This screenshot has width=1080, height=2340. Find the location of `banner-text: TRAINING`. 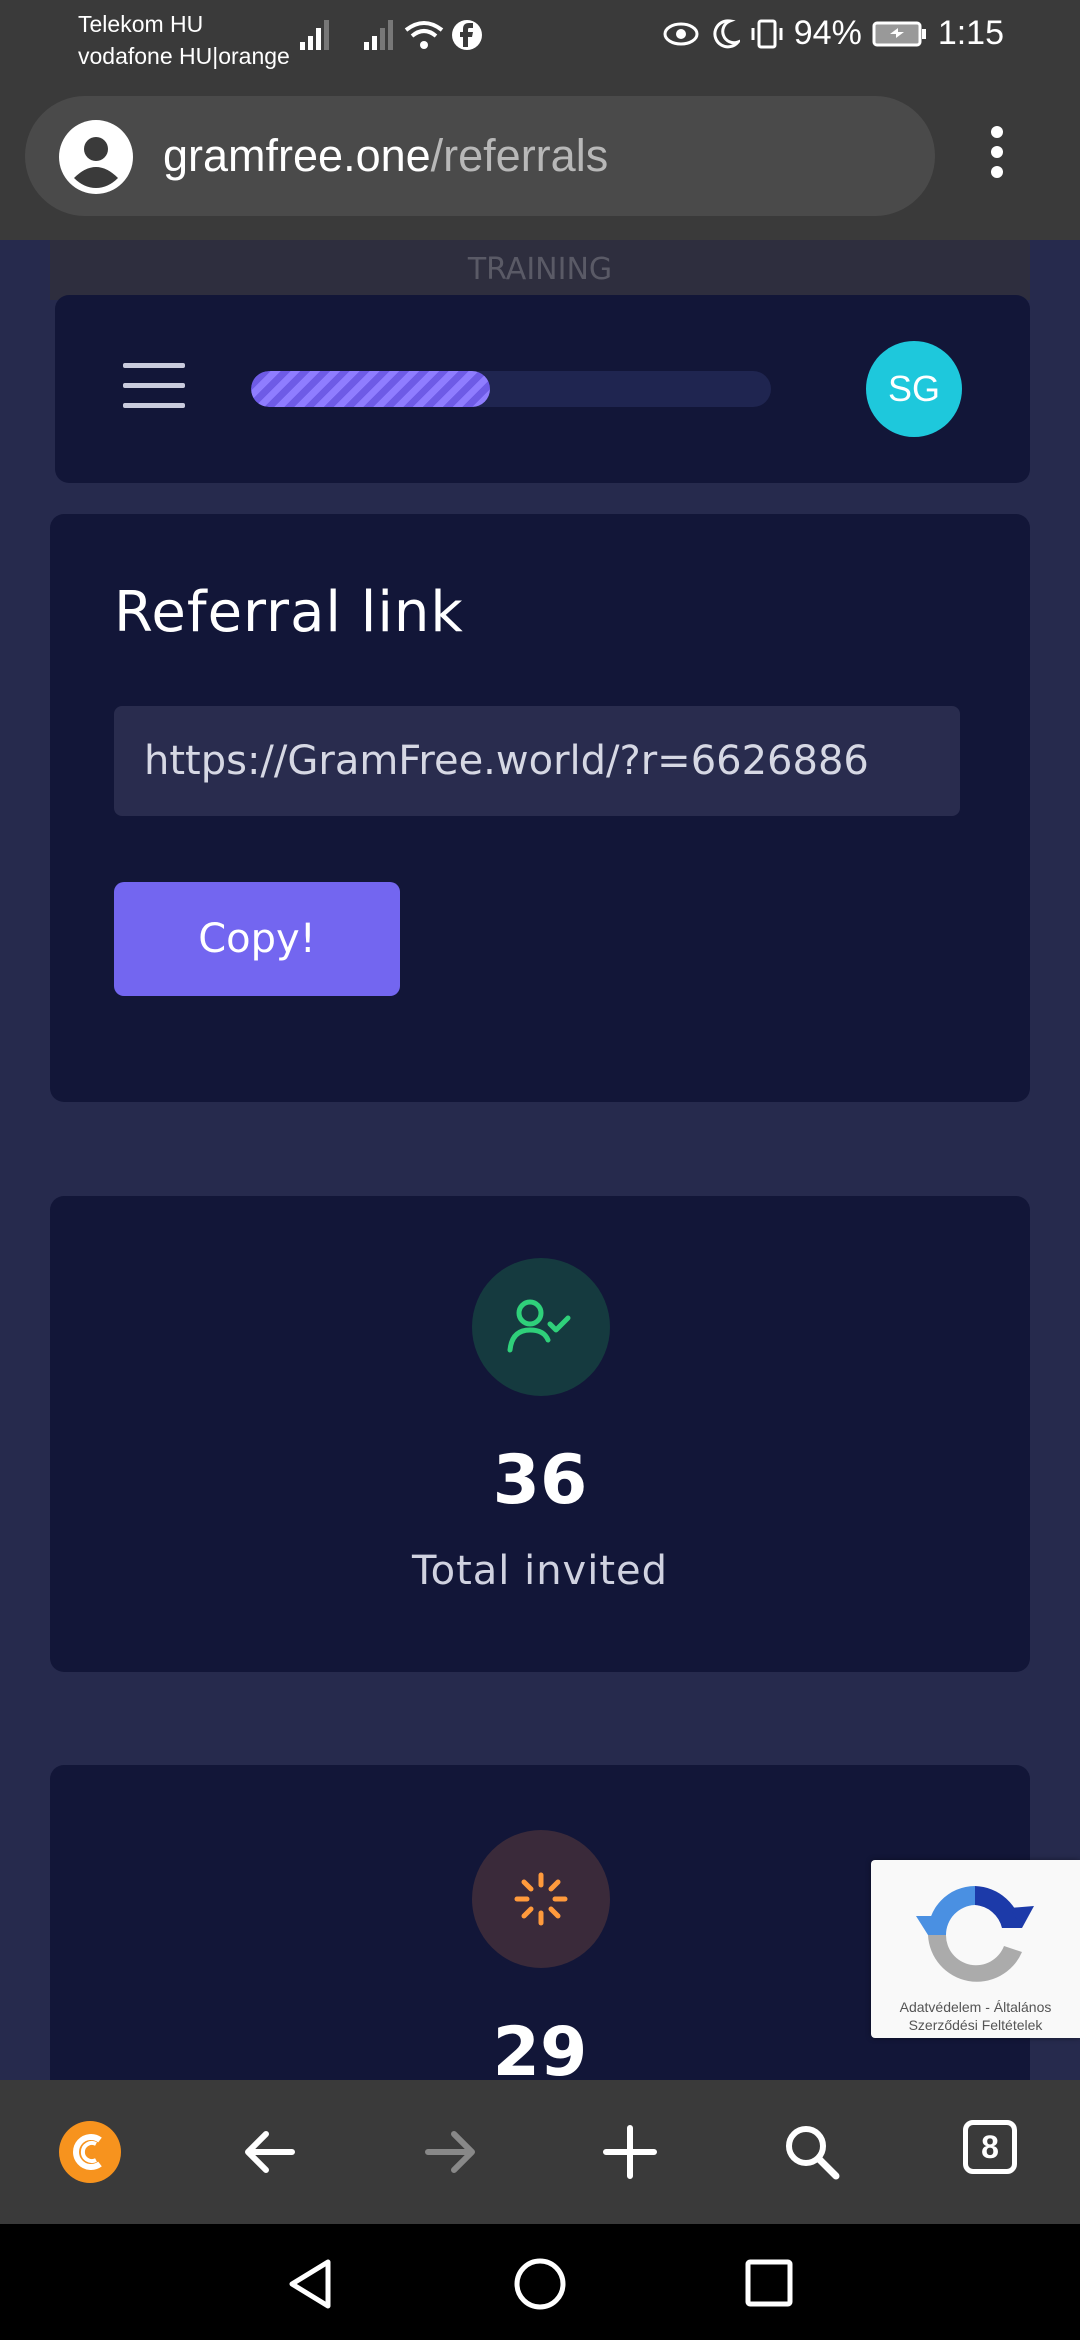

banner-text: TRAINING is located at coordinates (540, 269).